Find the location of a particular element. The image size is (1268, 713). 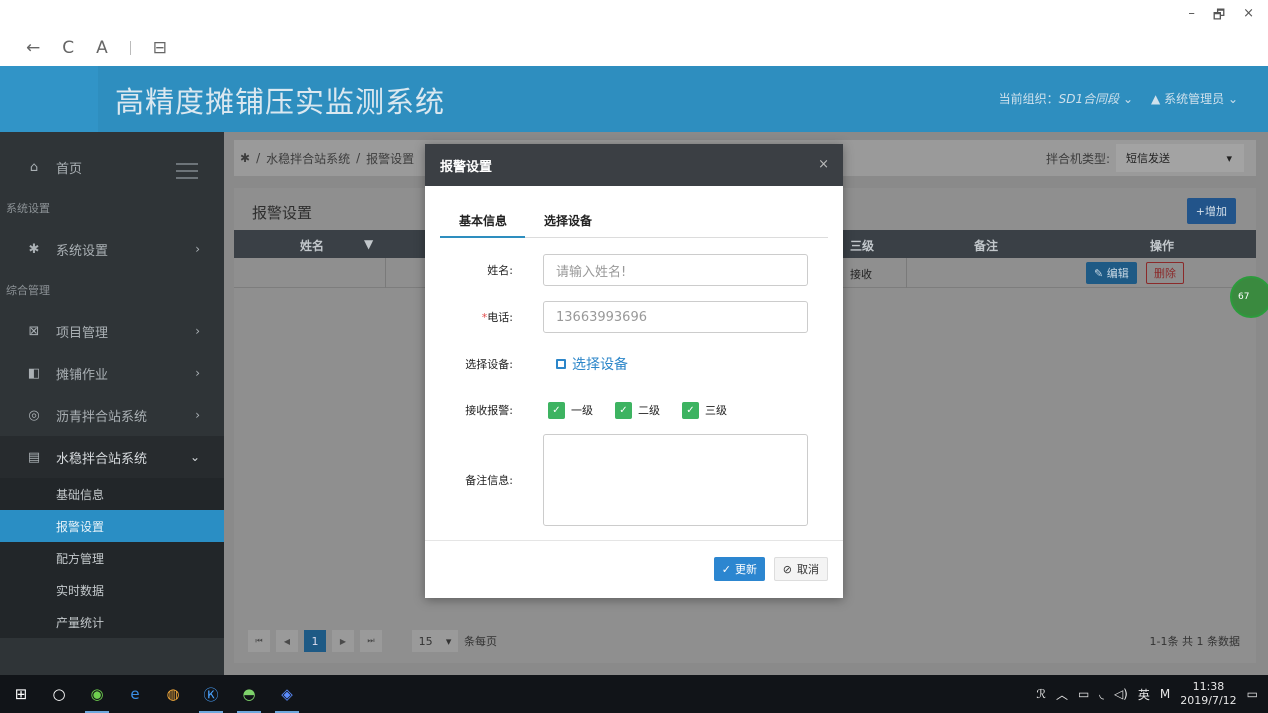

cancel-button: ⊘ 取消 is located at coordinates (800, 569).